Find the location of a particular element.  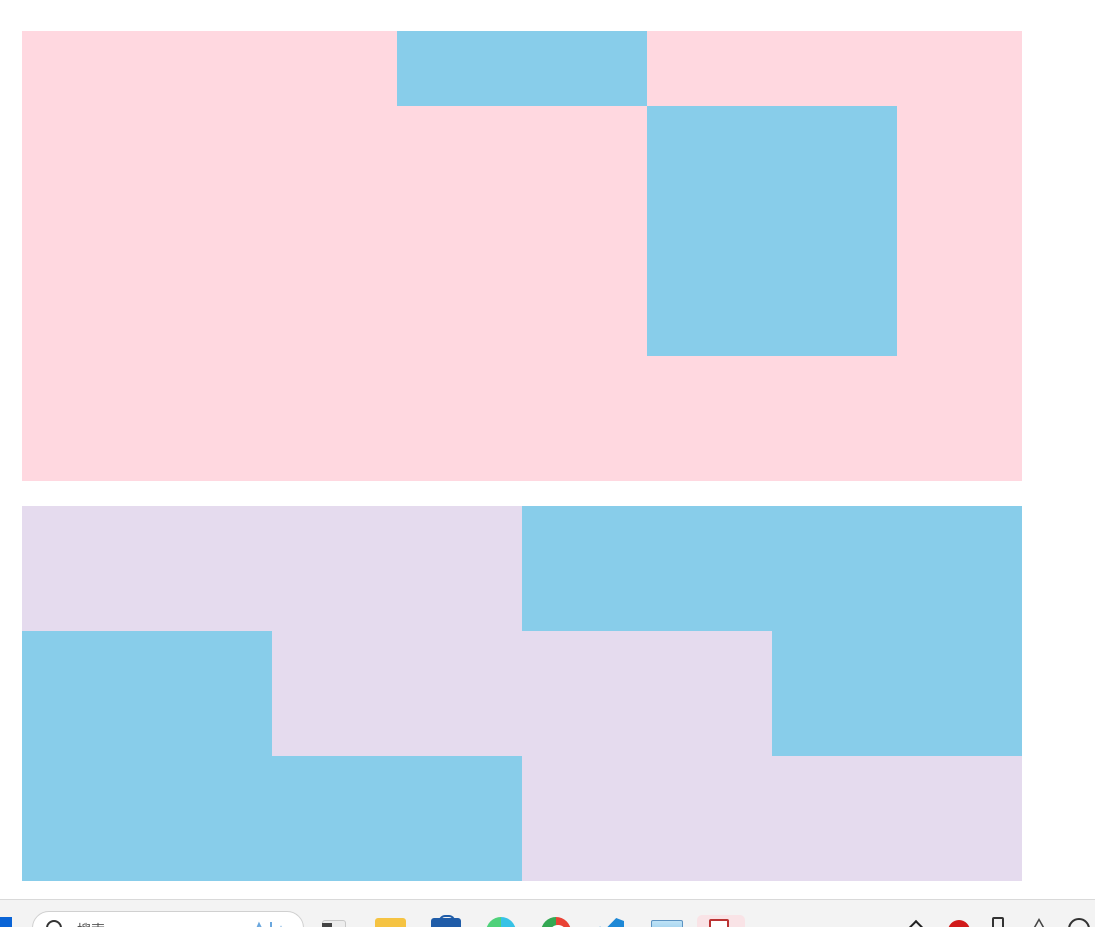

taskbar: 搜索 is located at coordinates (547, 913).